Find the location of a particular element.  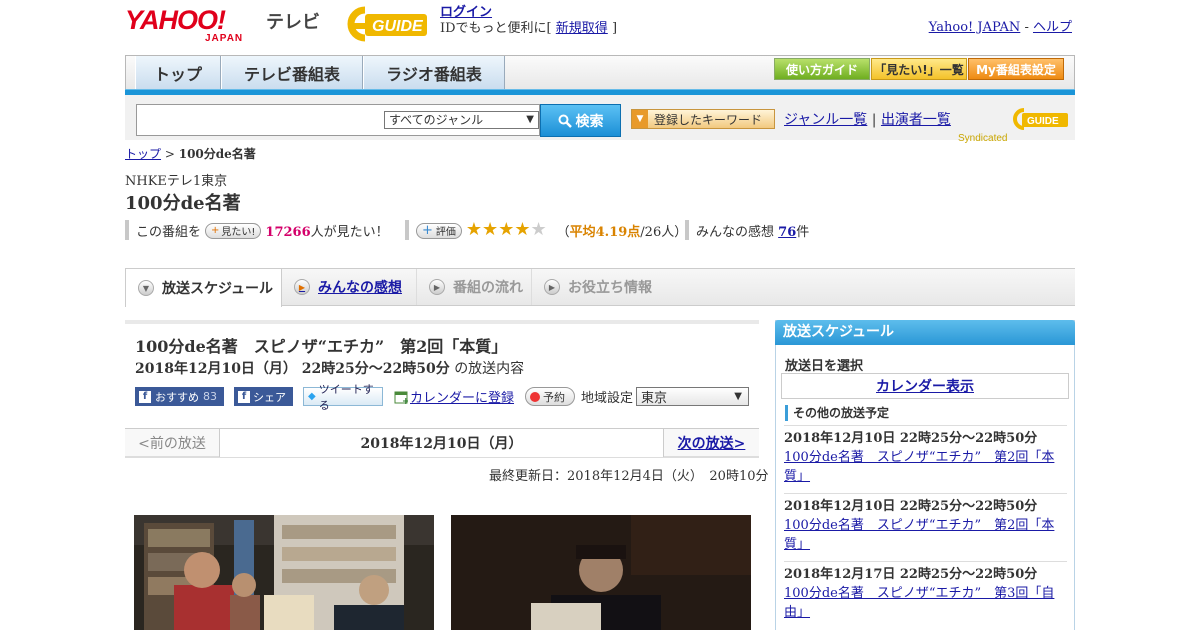

nav-tab-tv-schedule: テレビ番組表 is located at coordinates (292, 73).